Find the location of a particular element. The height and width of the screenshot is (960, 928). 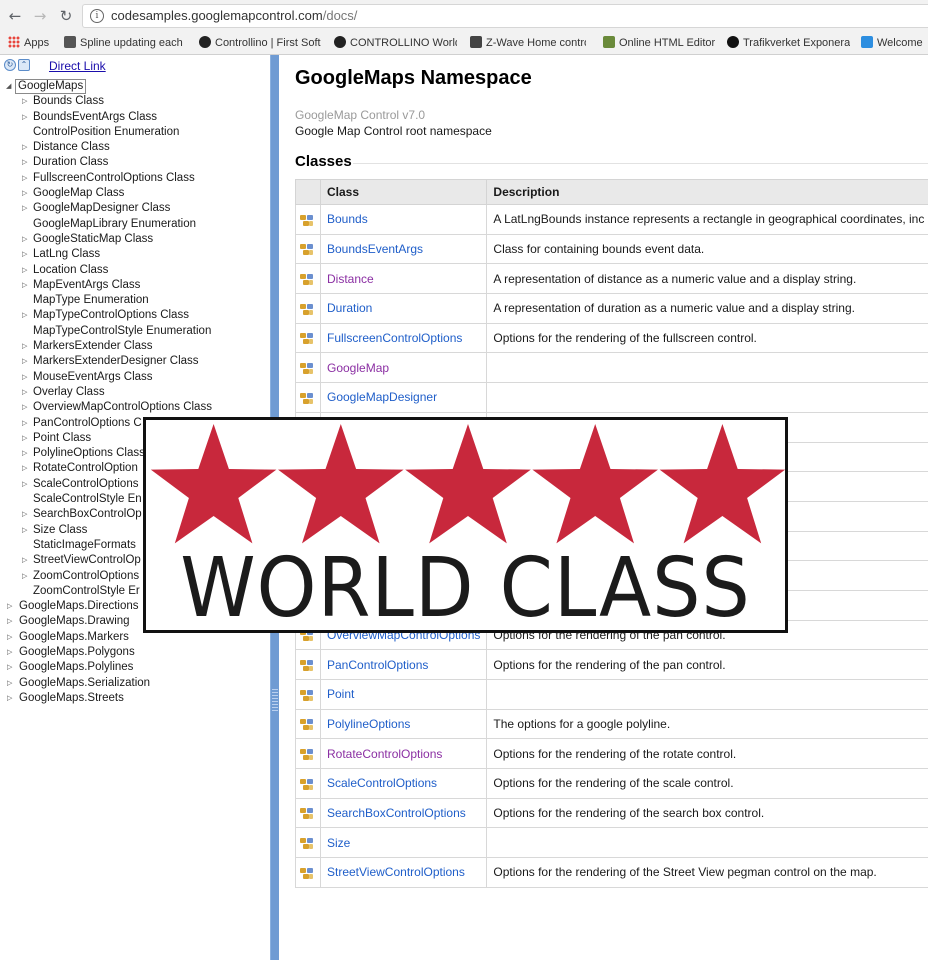

tree-item: ▷ MapEventArgs Class is located at coordinates (135, 285).